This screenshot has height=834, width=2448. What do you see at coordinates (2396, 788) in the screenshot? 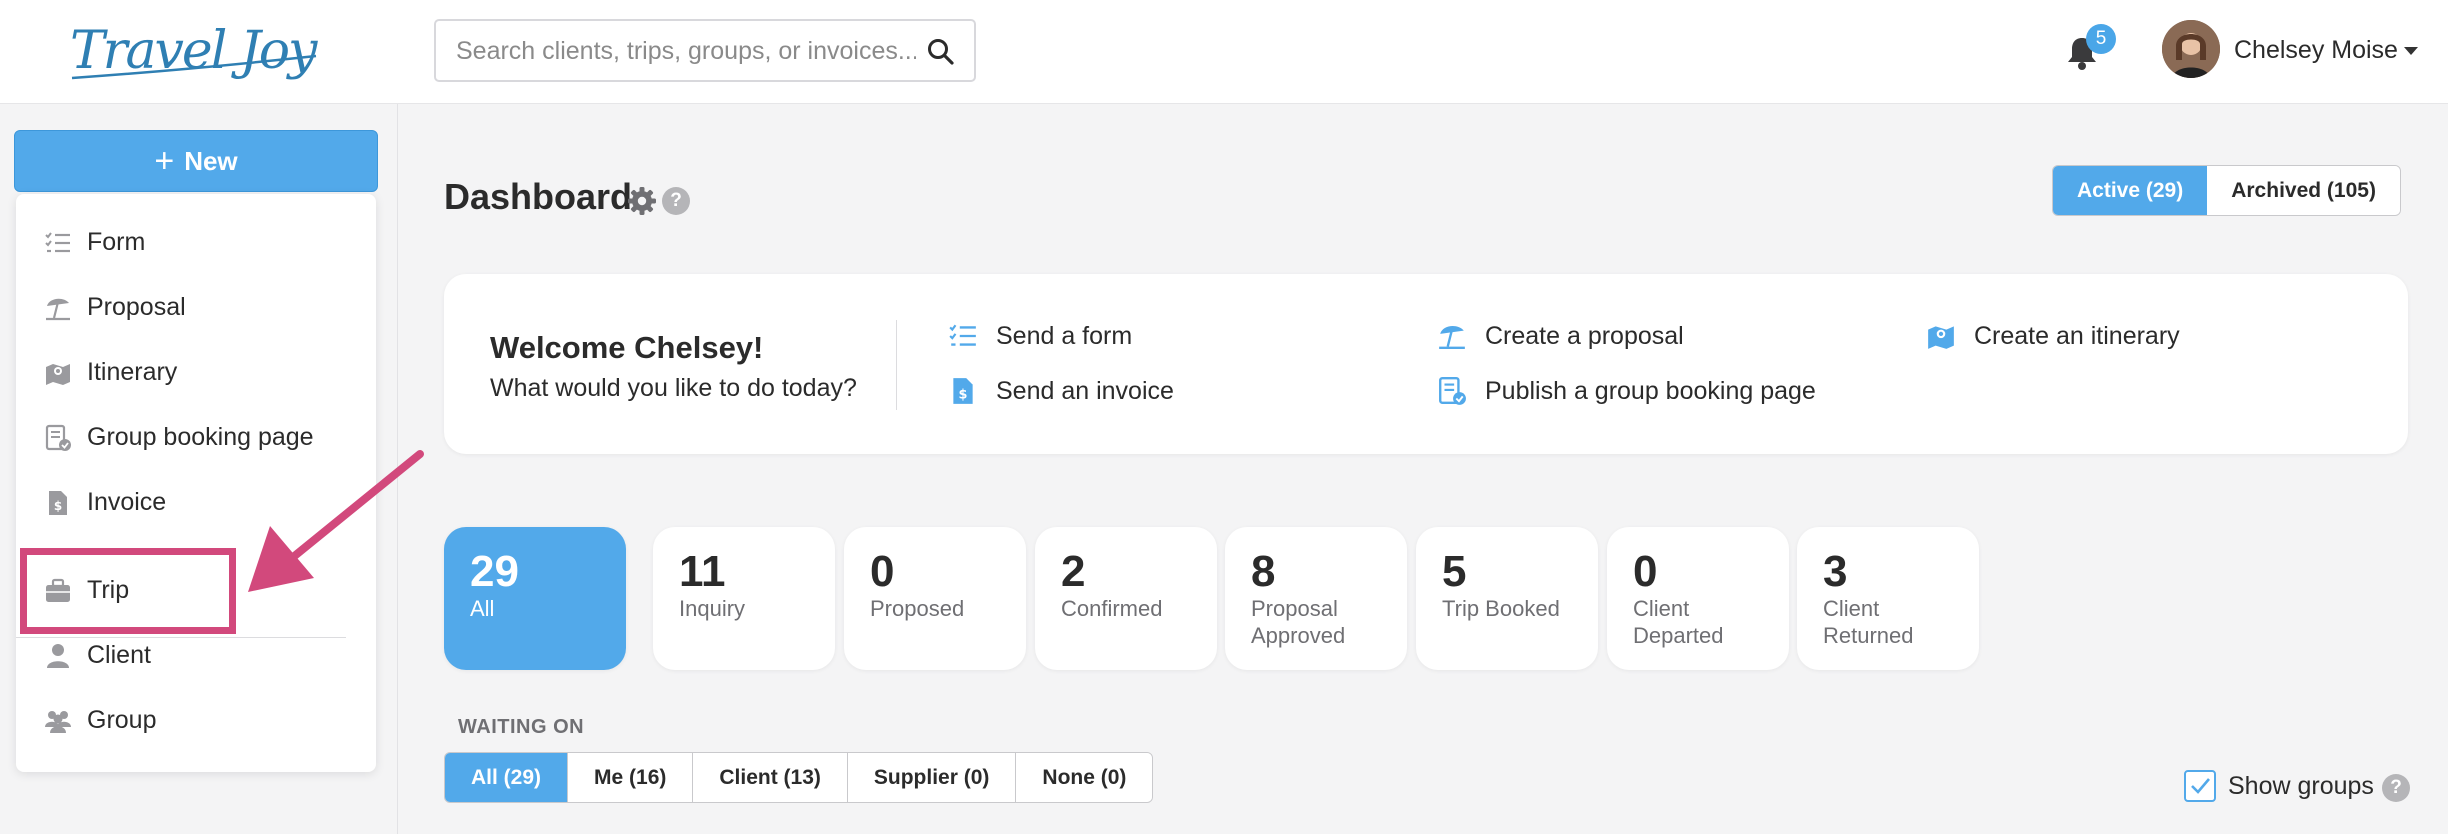
I see `show-groups-help-icon: ?` at bounding box center [2396, 788].